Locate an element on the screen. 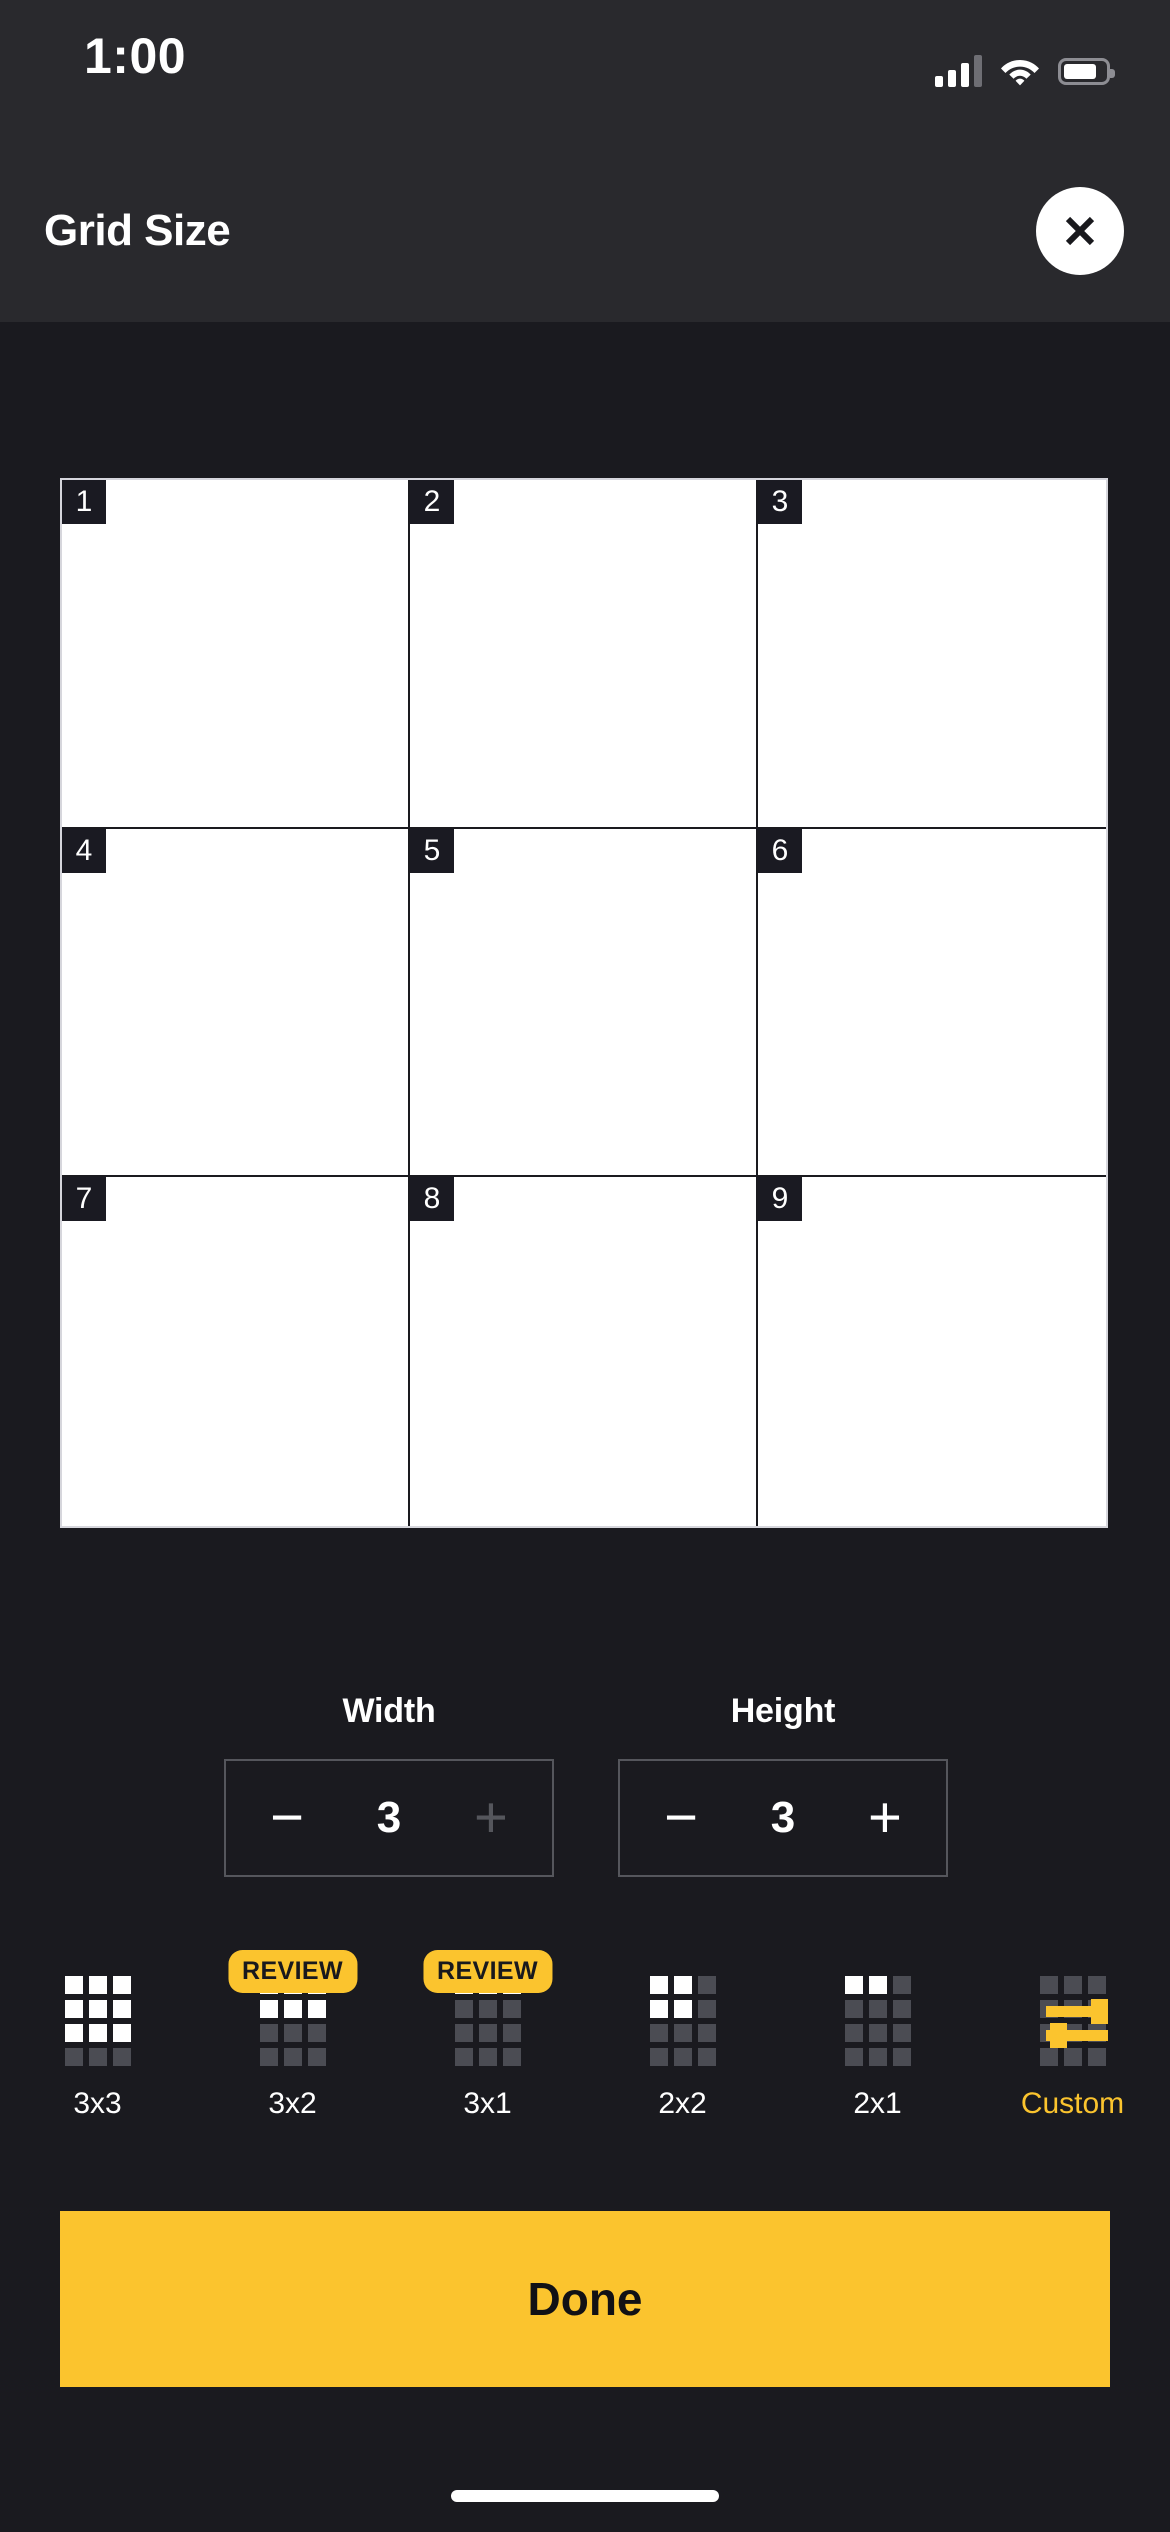 This screenshot has width=1170, height=2532. preset-3x3: 3x3 is located at coordinates (97, 2044).